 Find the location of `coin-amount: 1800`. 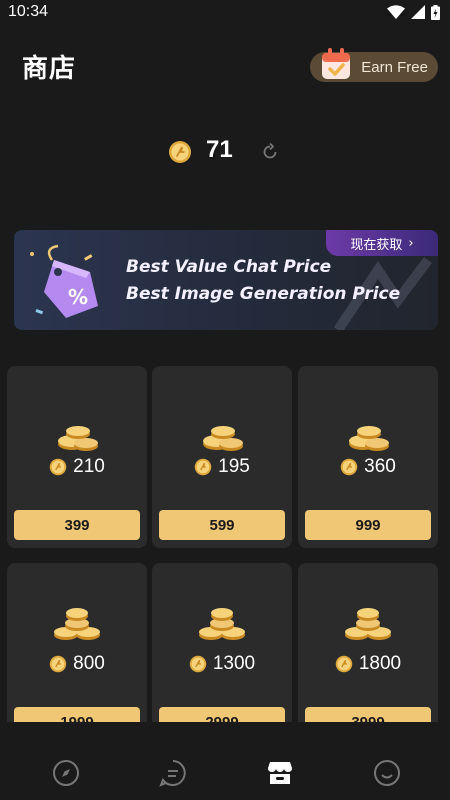

coin-amount: 1800 is located at coordinates (368, 664).